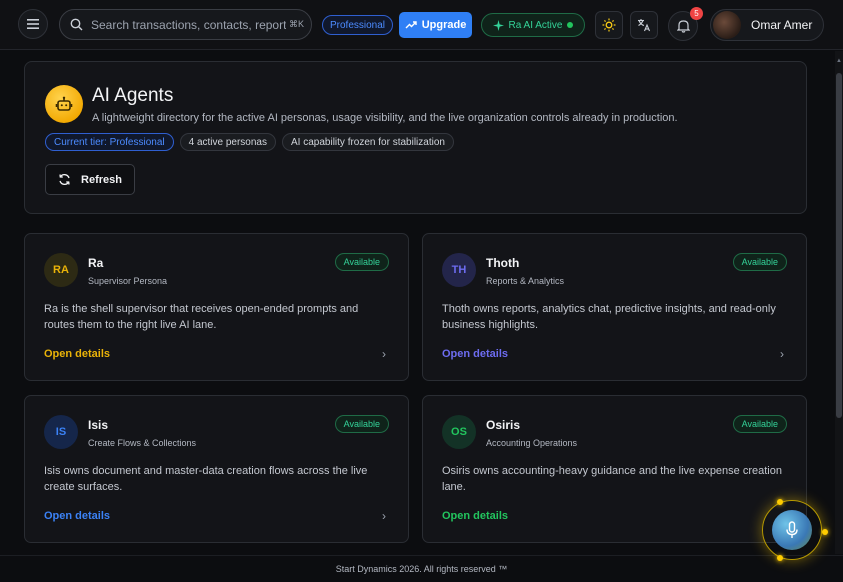  What do you see at coordinates (459, 432) in the screenshot?
I see `agent-avatar: OS` at bounding box center [459, 432].